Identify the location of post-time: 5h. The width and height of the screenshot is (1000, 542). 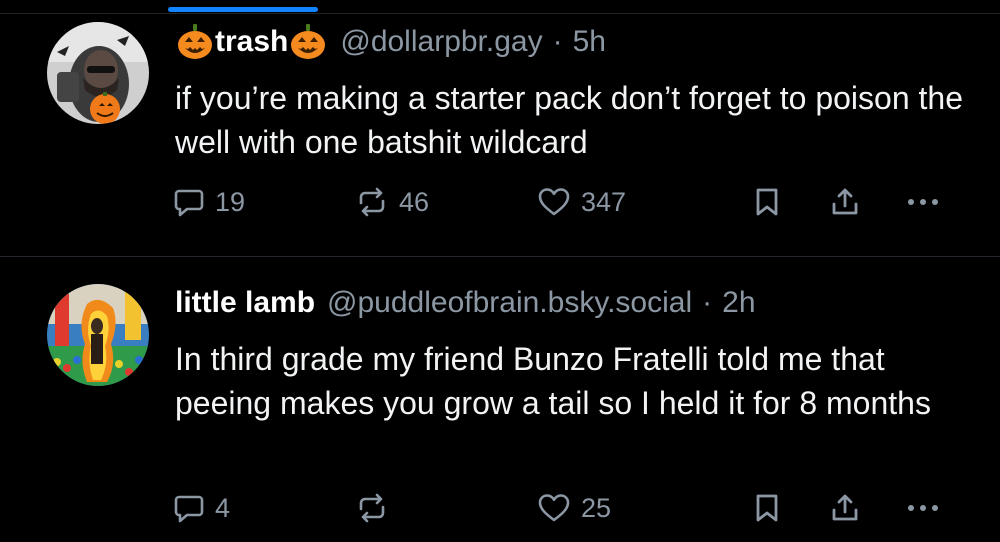
(589, 42).